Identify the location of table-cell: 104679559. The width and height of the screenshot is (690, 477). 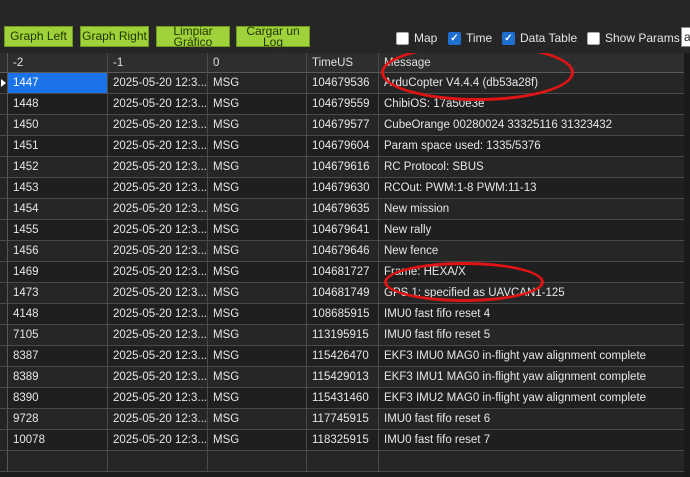
(343, 104).